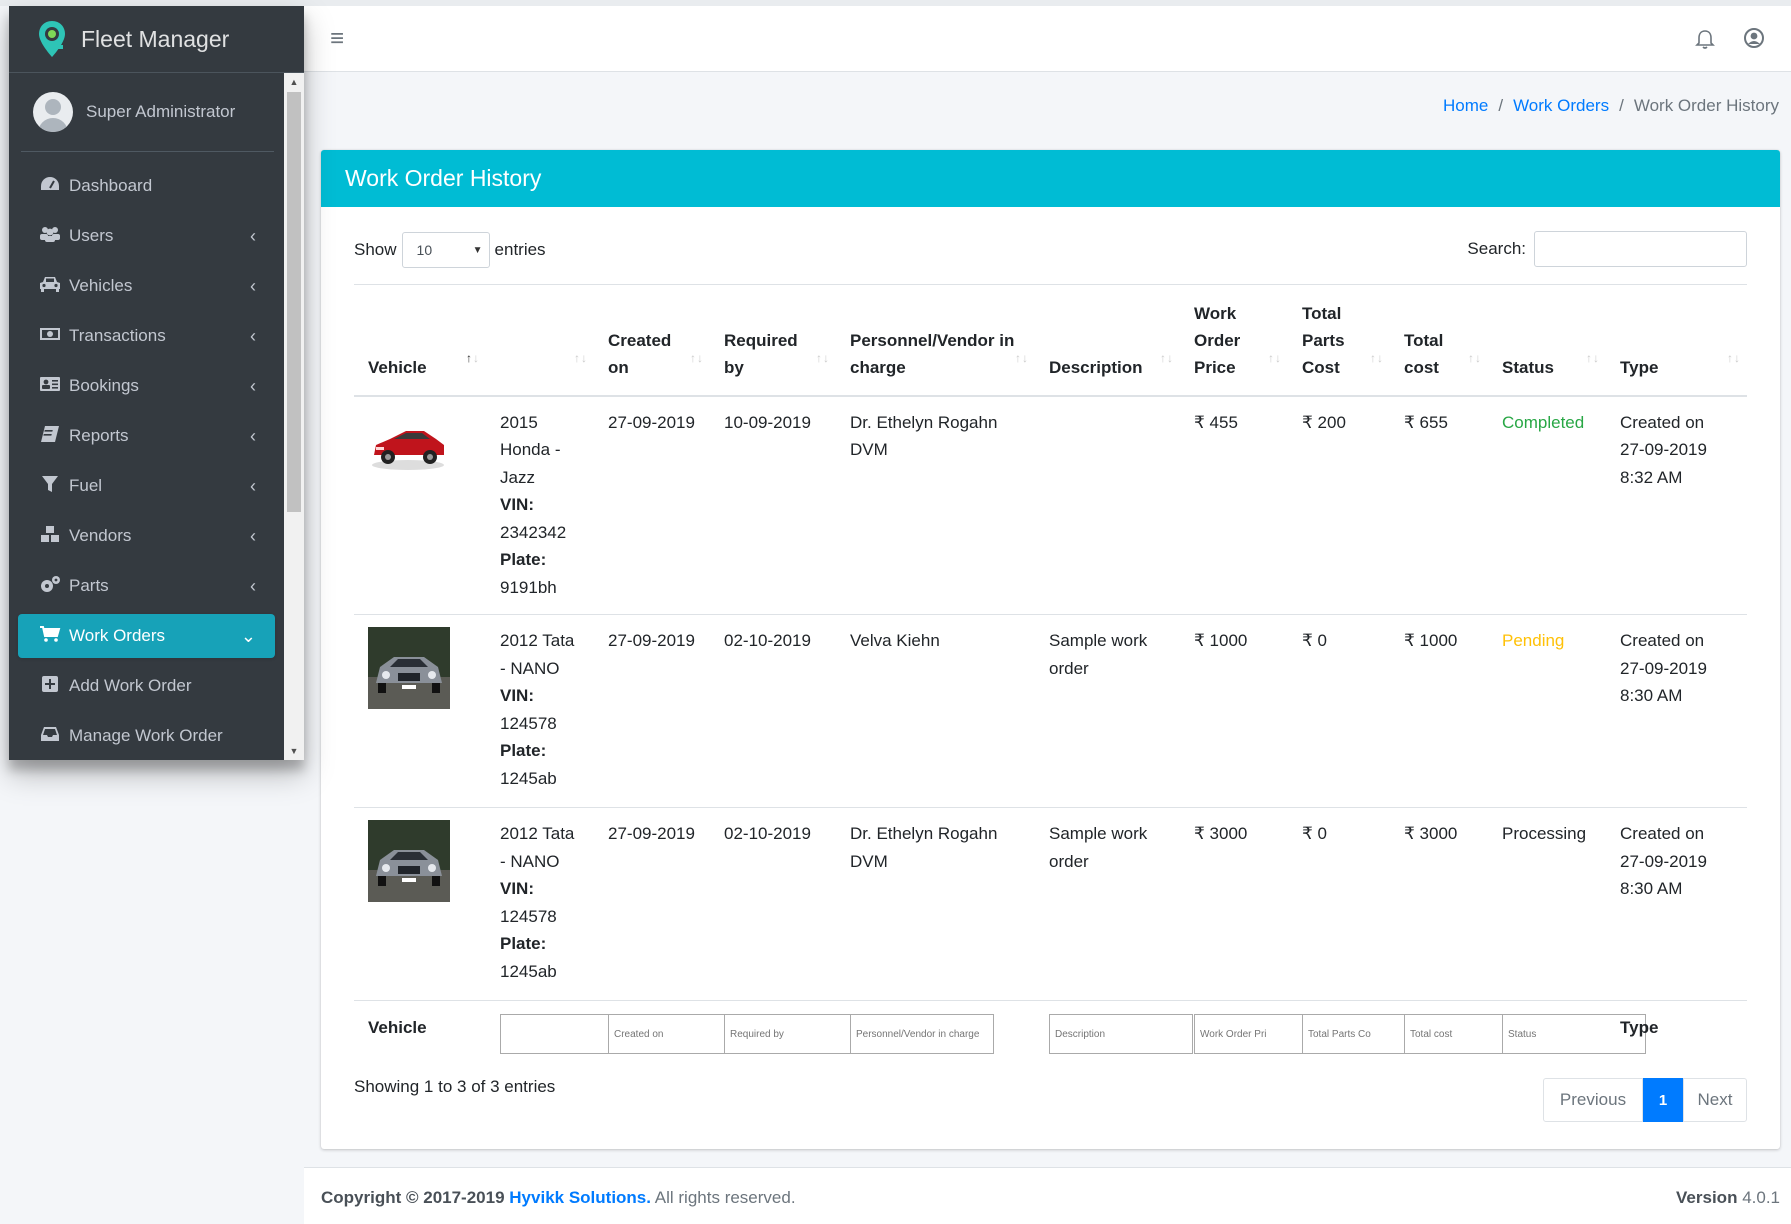  I want to click on column-header-vehicle: Vehicle ↑↓, so click(420, 340).